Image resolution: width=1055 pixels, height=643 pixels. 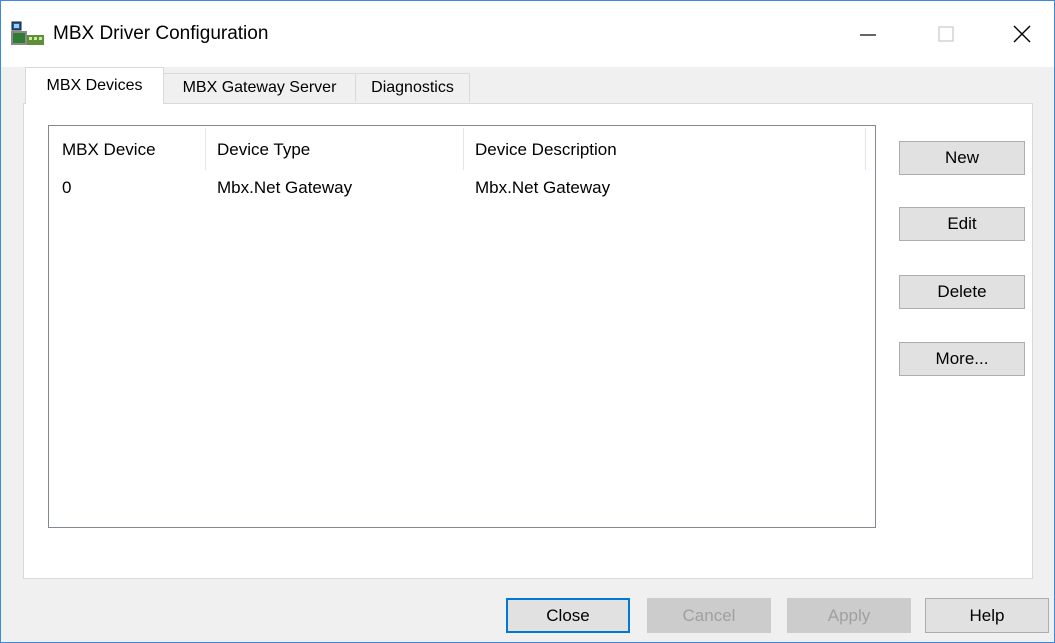 I want to click on new-button: New, so click(x=962, y=158).